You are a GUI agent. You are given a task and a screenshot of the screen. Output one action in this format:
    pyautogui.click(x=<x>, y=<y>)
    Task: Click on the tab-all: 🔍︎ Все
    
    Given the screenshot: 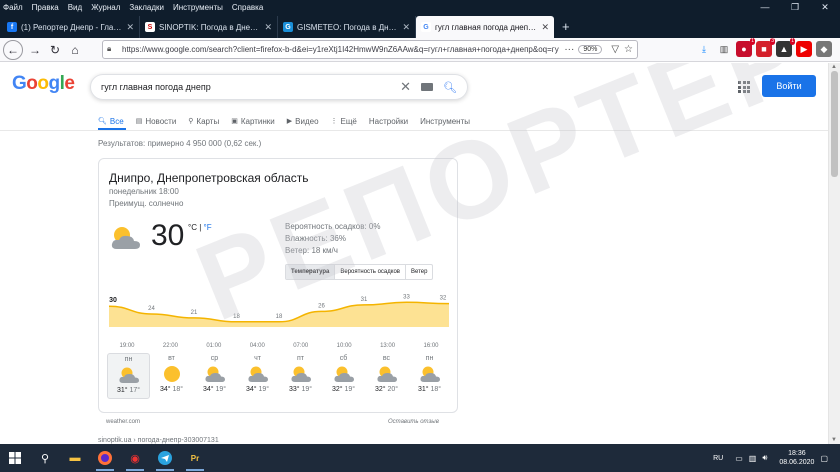 What is the action you would take?
    pyautogui.click(x=111, y=121)
    